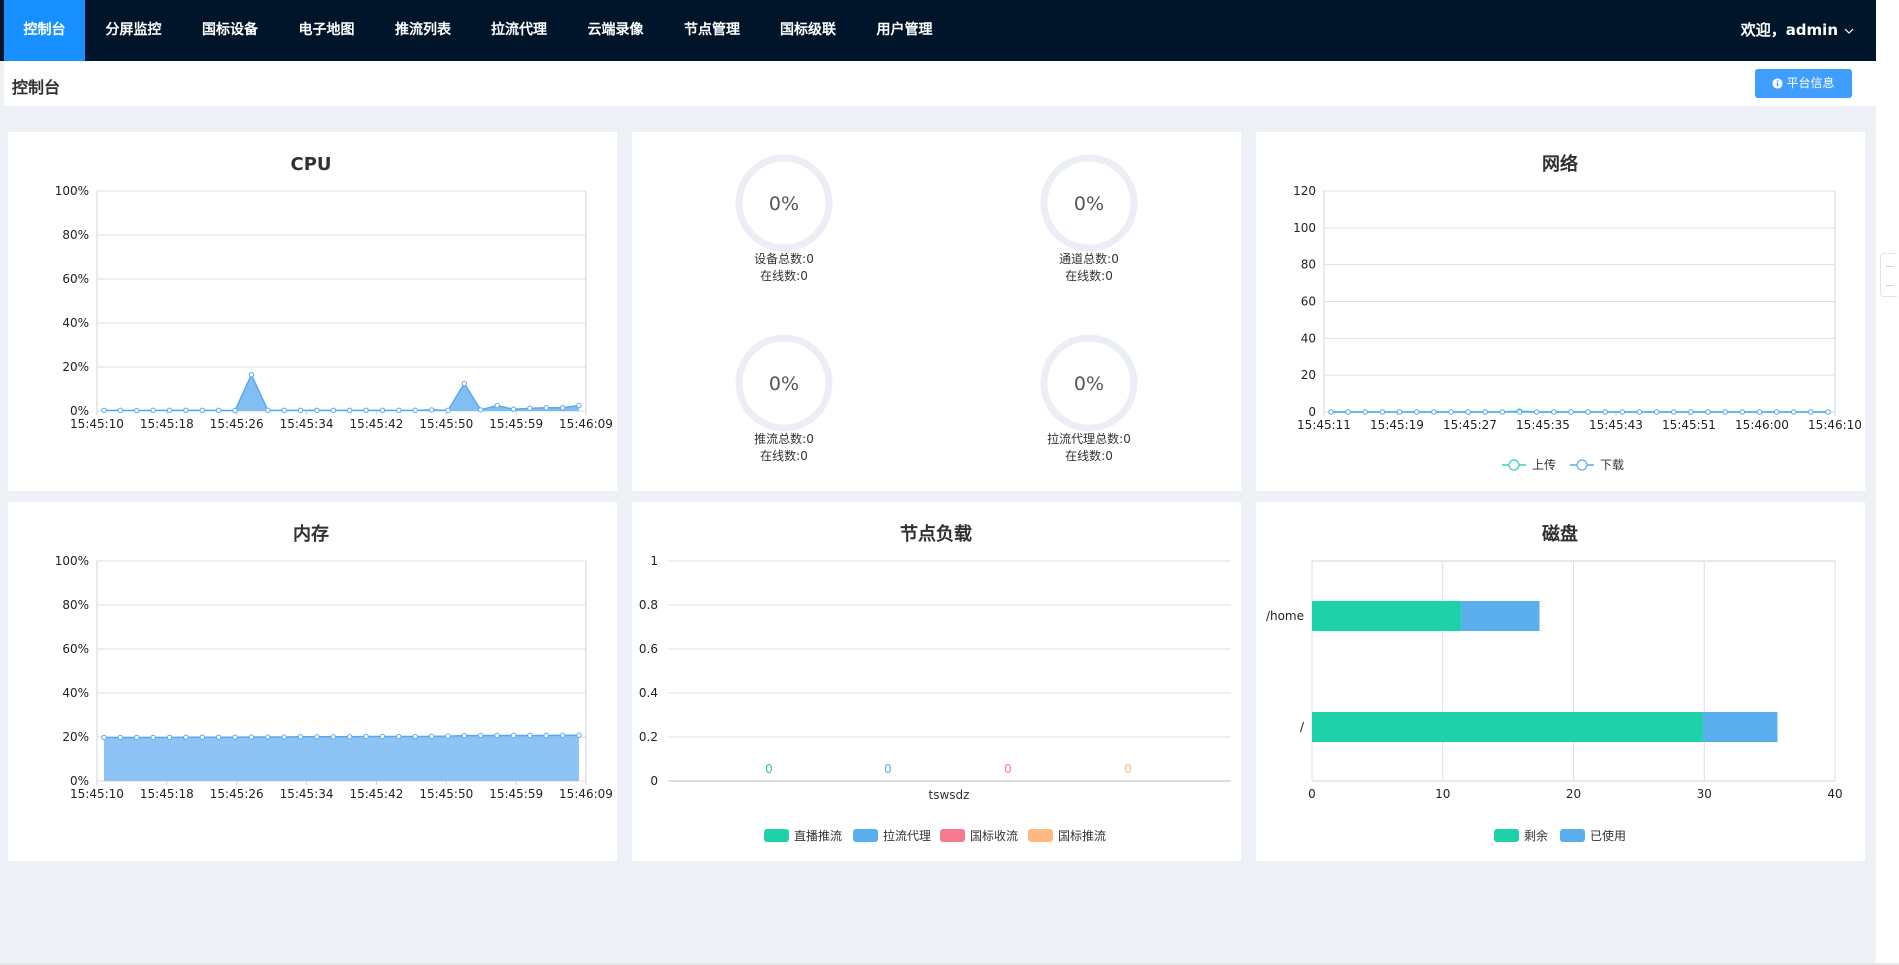 This screenshot has height=965, width=1899. What do you see at coordinates (230, 30) in the screenshot?
I see `nav-item-gb-devices: 国标设备` at bounding box center [230, 30].